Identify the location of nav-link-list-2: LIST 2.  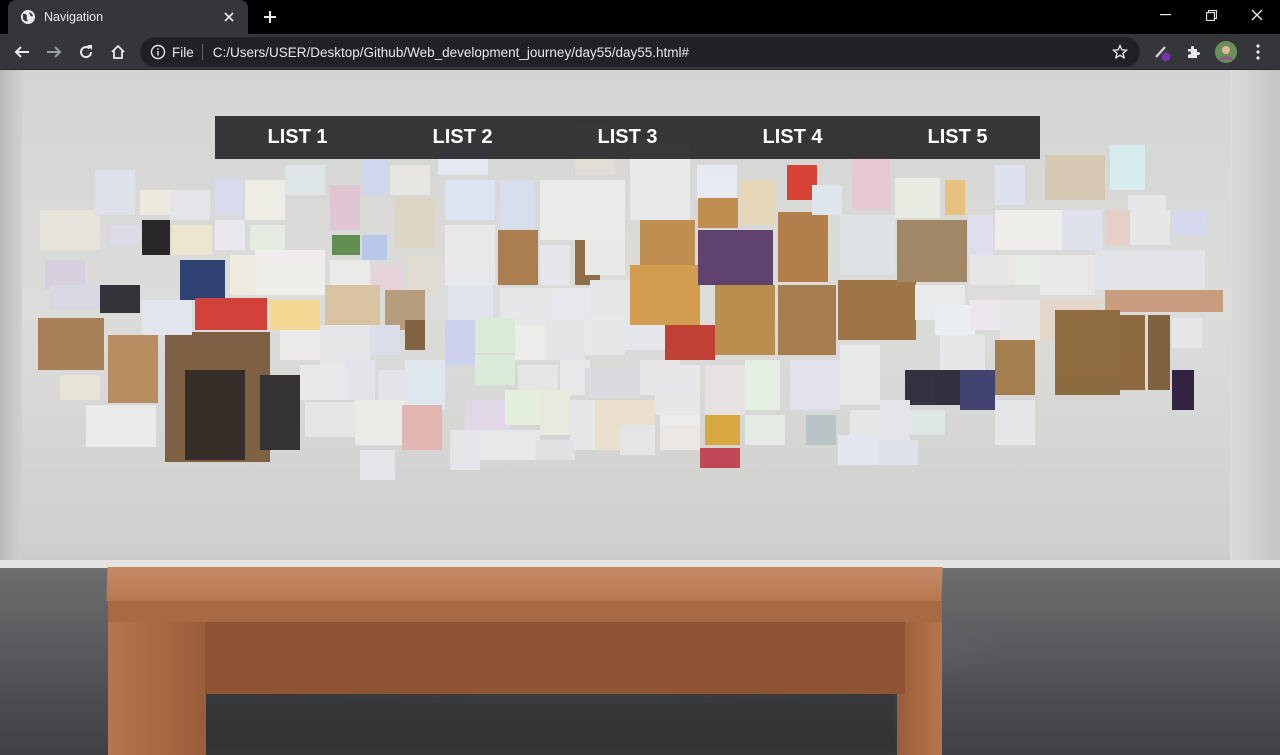
(462, 137).